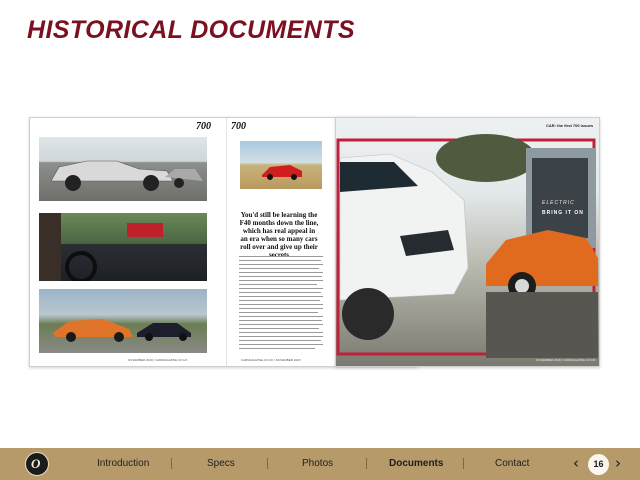 Image resolution: width=640 pixels, height=480 pixels. Describe the element at coordinates (122, 330) in the screenshot. I see `porsches-illustration` at that location.